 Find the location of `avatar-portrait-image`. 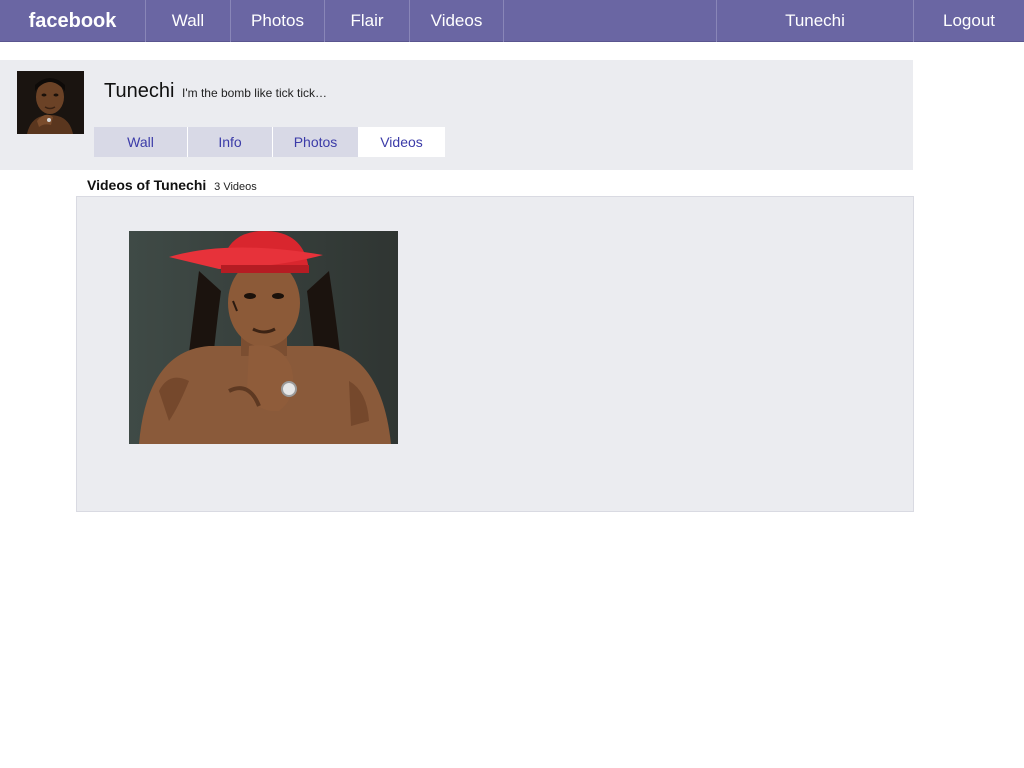

avatar-portrait-image is located at coordinates (50, 102).